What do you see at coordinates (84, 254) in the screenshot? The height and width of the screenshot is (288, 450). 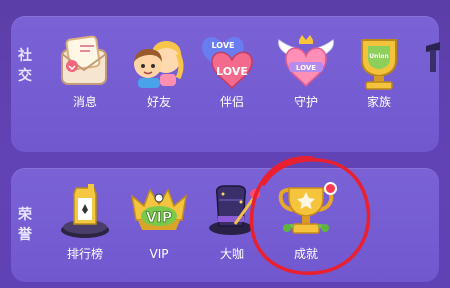 I see `honor-item-leaderboard-label: 排行榜` at bounding box center [84, 254].